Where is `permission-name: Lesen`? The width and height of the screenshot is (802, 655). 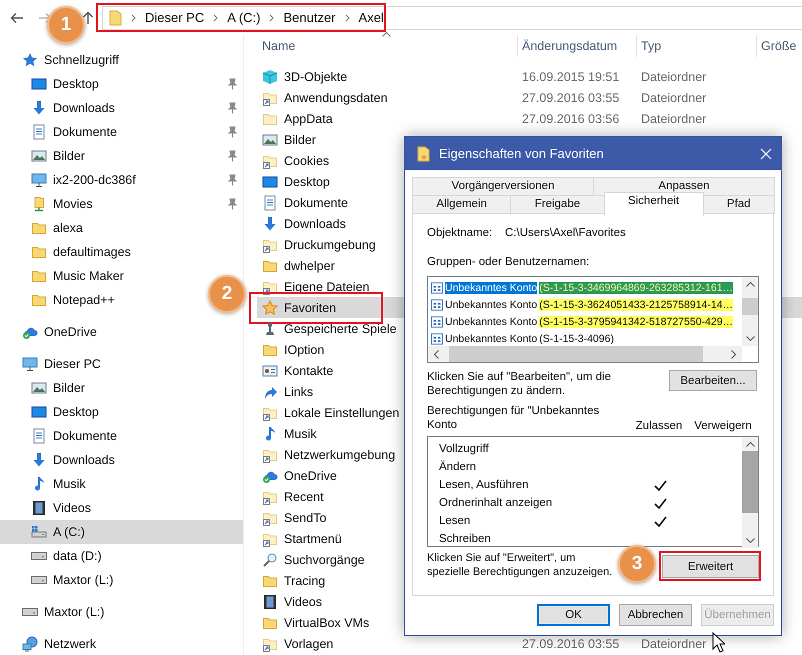
permission-name: Lesen is located at coordinates (455, 521).